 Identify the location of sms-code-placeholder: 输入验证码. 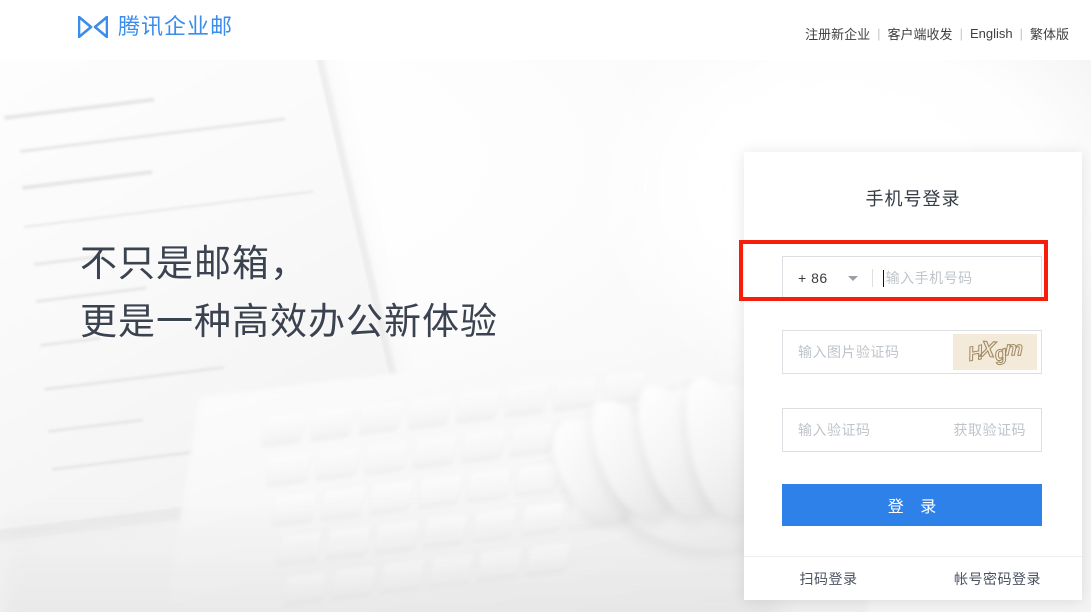
(834, 430).